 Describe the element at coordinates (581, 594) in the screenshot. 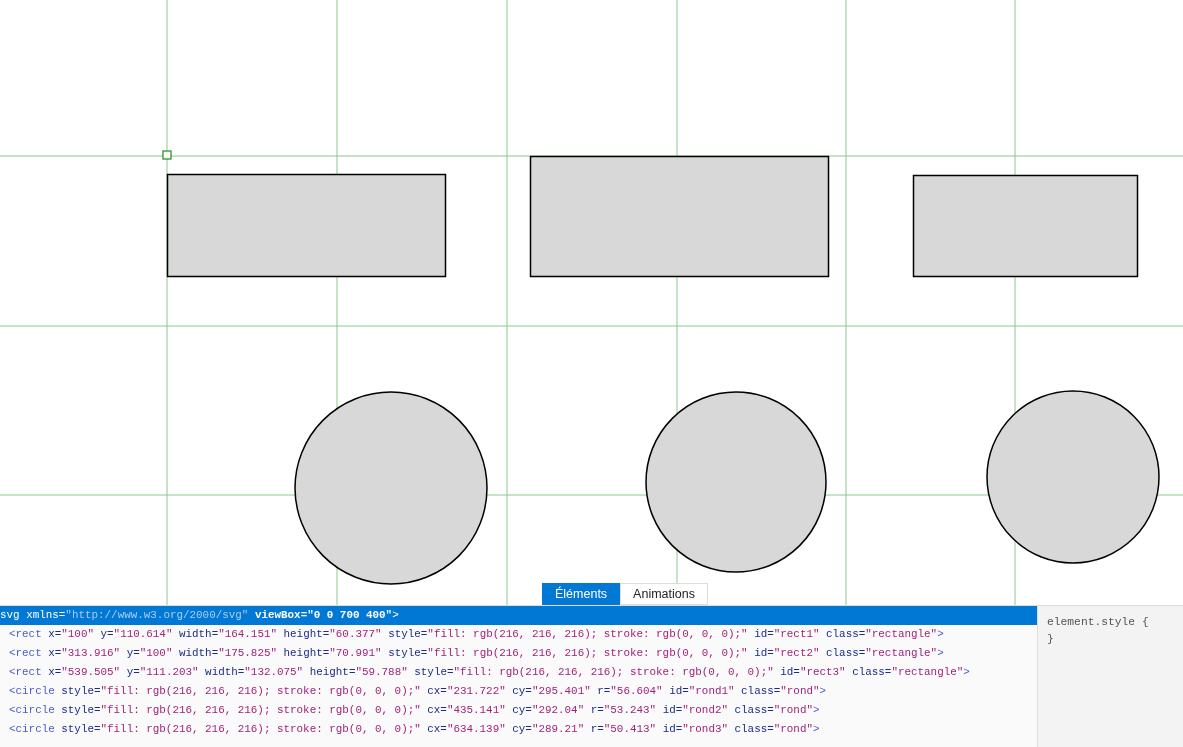

I see `devtools-tab: Éléments` at that location.